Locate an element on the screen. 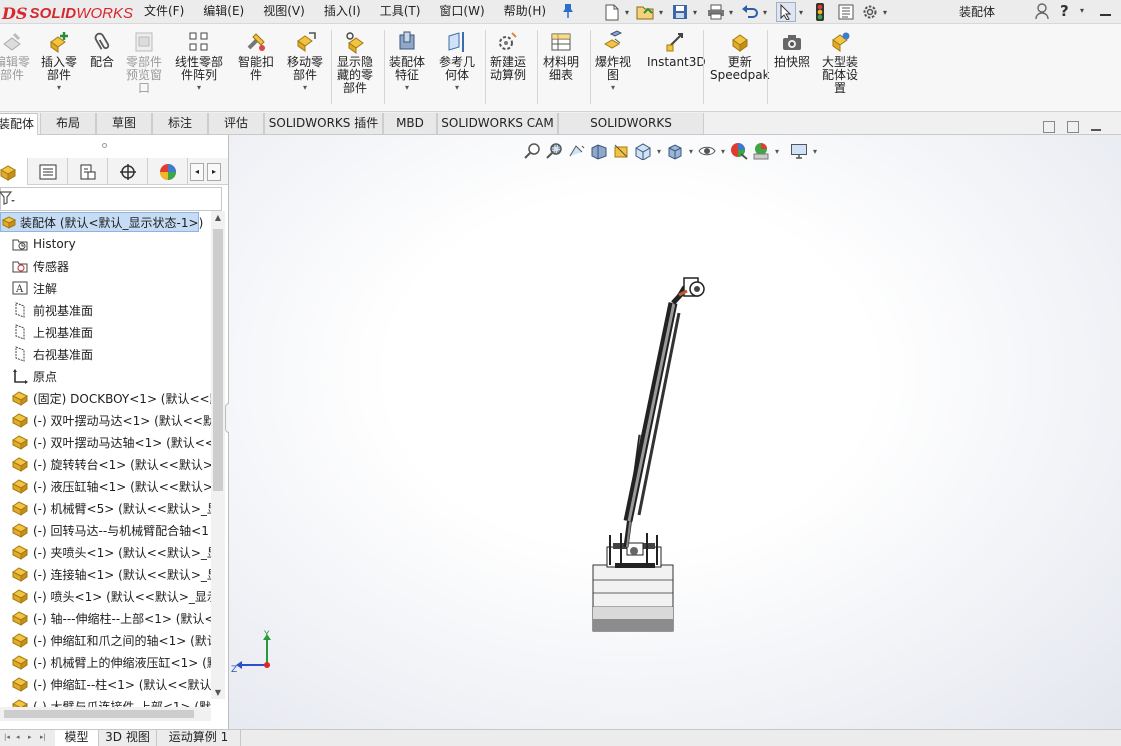 The width and height of the screenshot is (1121, 746). prev-tab-icon: ◂ is located at coordinates (20, 738).